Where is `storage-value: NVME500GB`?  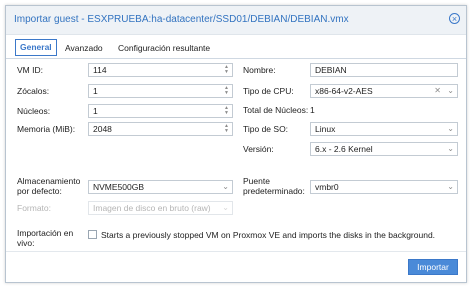
storage-value: NVME500GB is located at coordinates (119, 187).